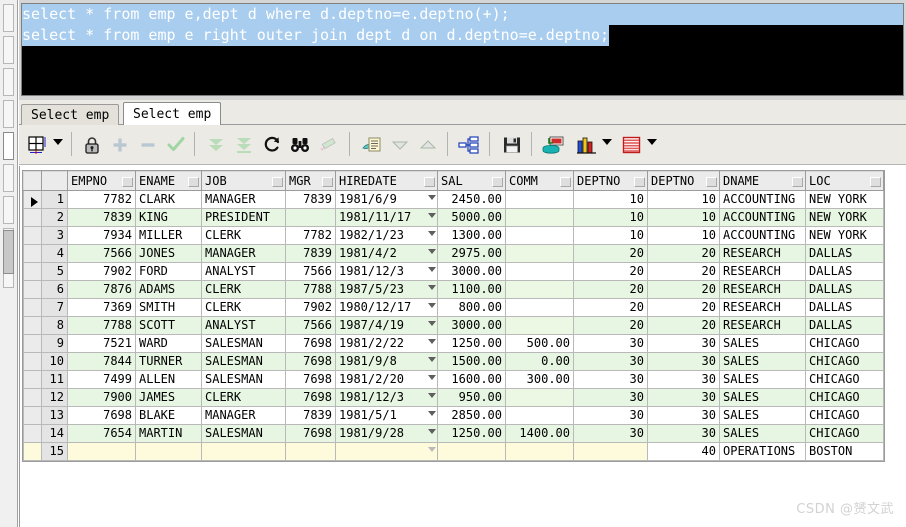 This screenshot has width=906, height=527. Describe the element at coordinates (168, 307) in the screenshot. I see `cell-ename: SMITH` at that location.